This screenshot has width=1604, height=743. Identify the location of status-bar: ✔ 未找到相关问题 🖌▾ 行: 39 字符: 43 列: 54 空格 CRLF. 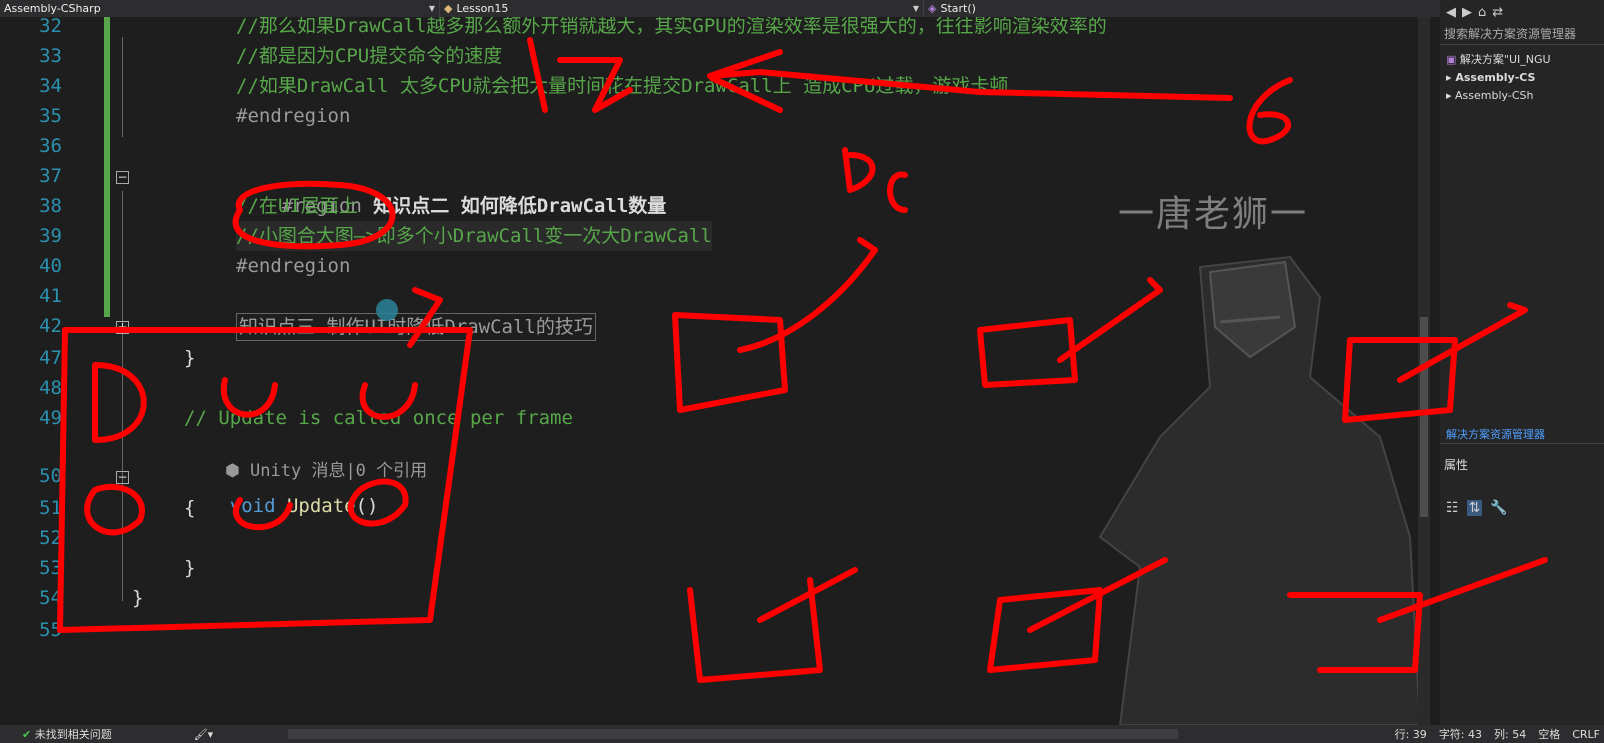
(802, 734).